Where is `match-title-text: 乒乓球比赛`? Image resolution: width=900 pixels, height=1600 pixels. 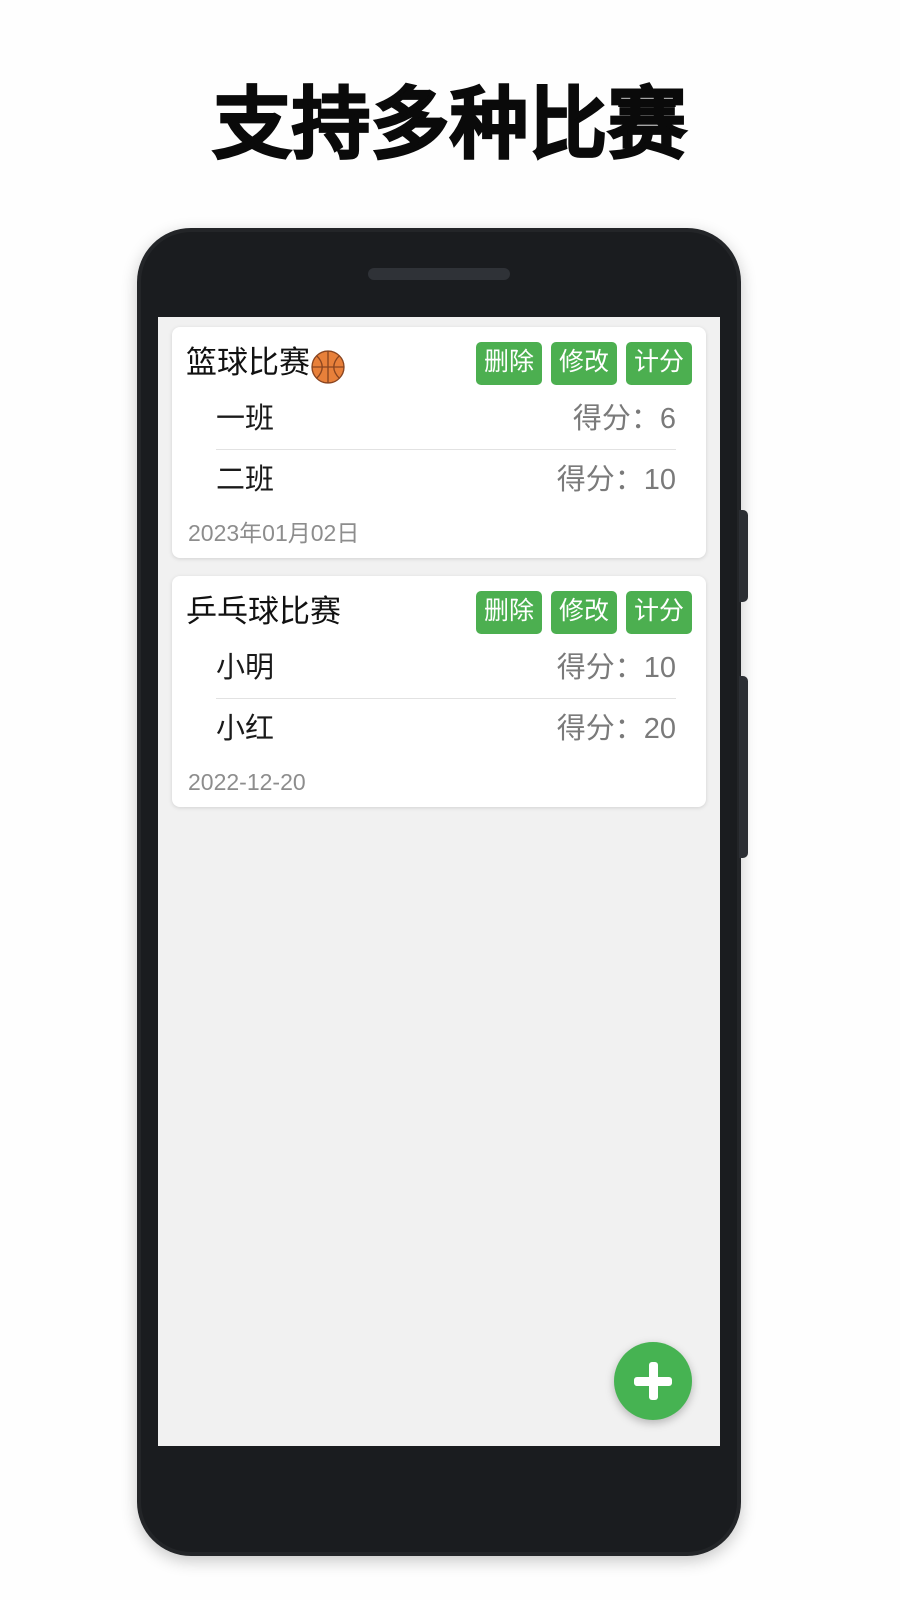 match-title-text: 乒乓球比赛 is located at coordinates (263, 611).